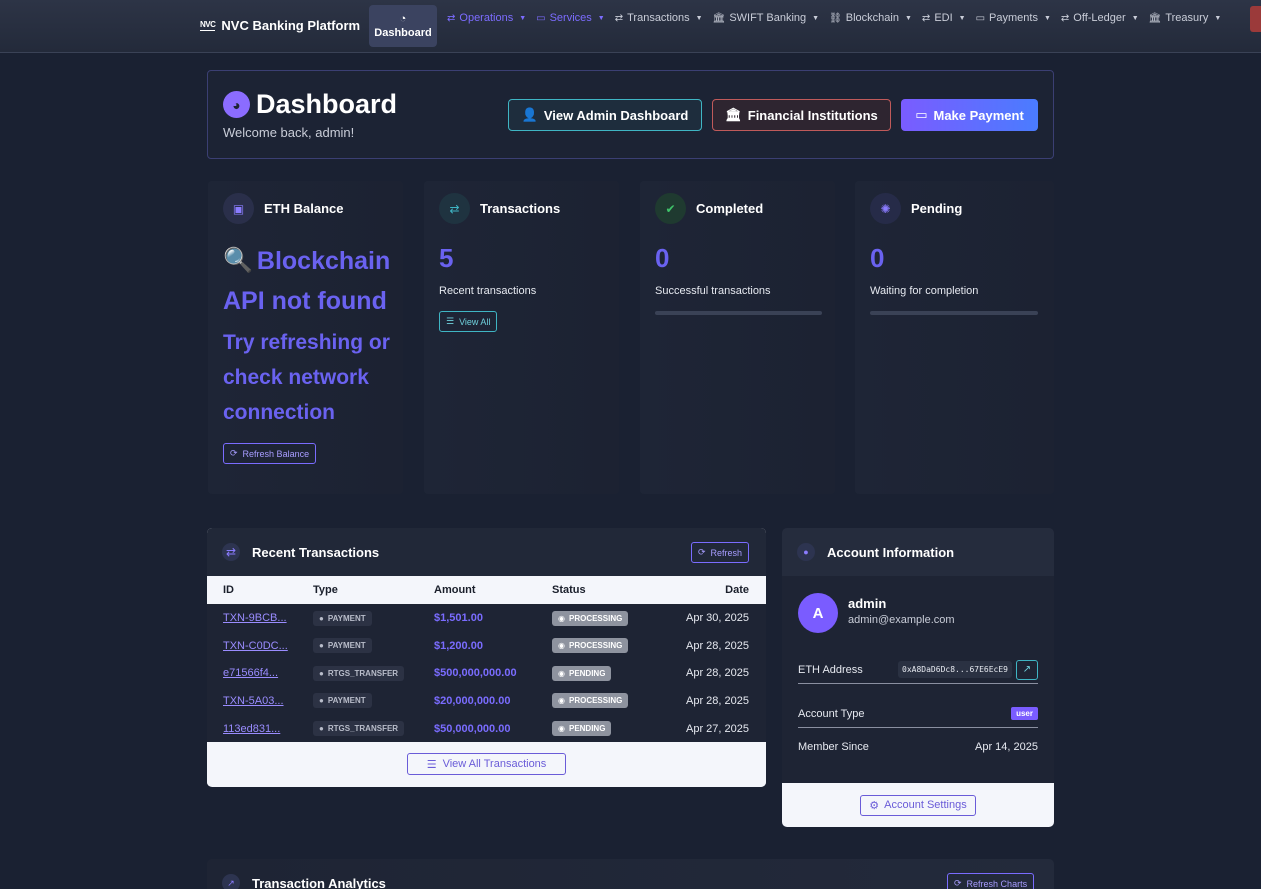 This screenshot has height=889, width=1261. I want to click on col-date: Date, so click(719, 590).